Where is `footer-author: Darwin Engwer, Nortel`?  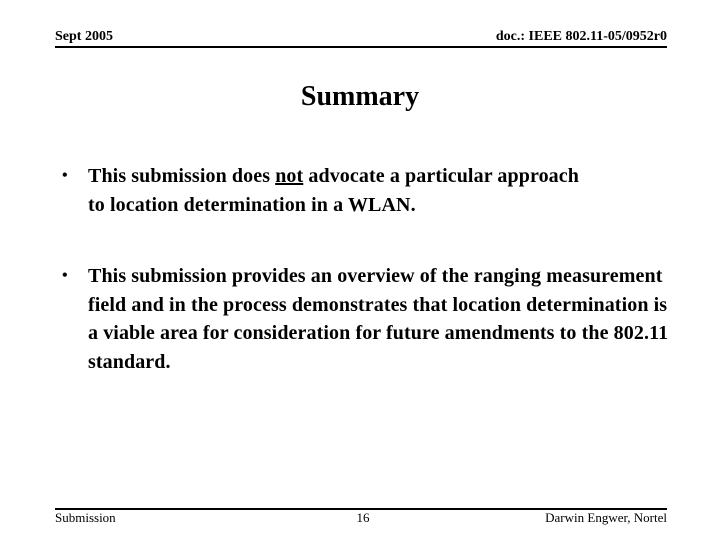 footer-author: Darwin Engwer, Nortel is located at coordinates (606, 517).